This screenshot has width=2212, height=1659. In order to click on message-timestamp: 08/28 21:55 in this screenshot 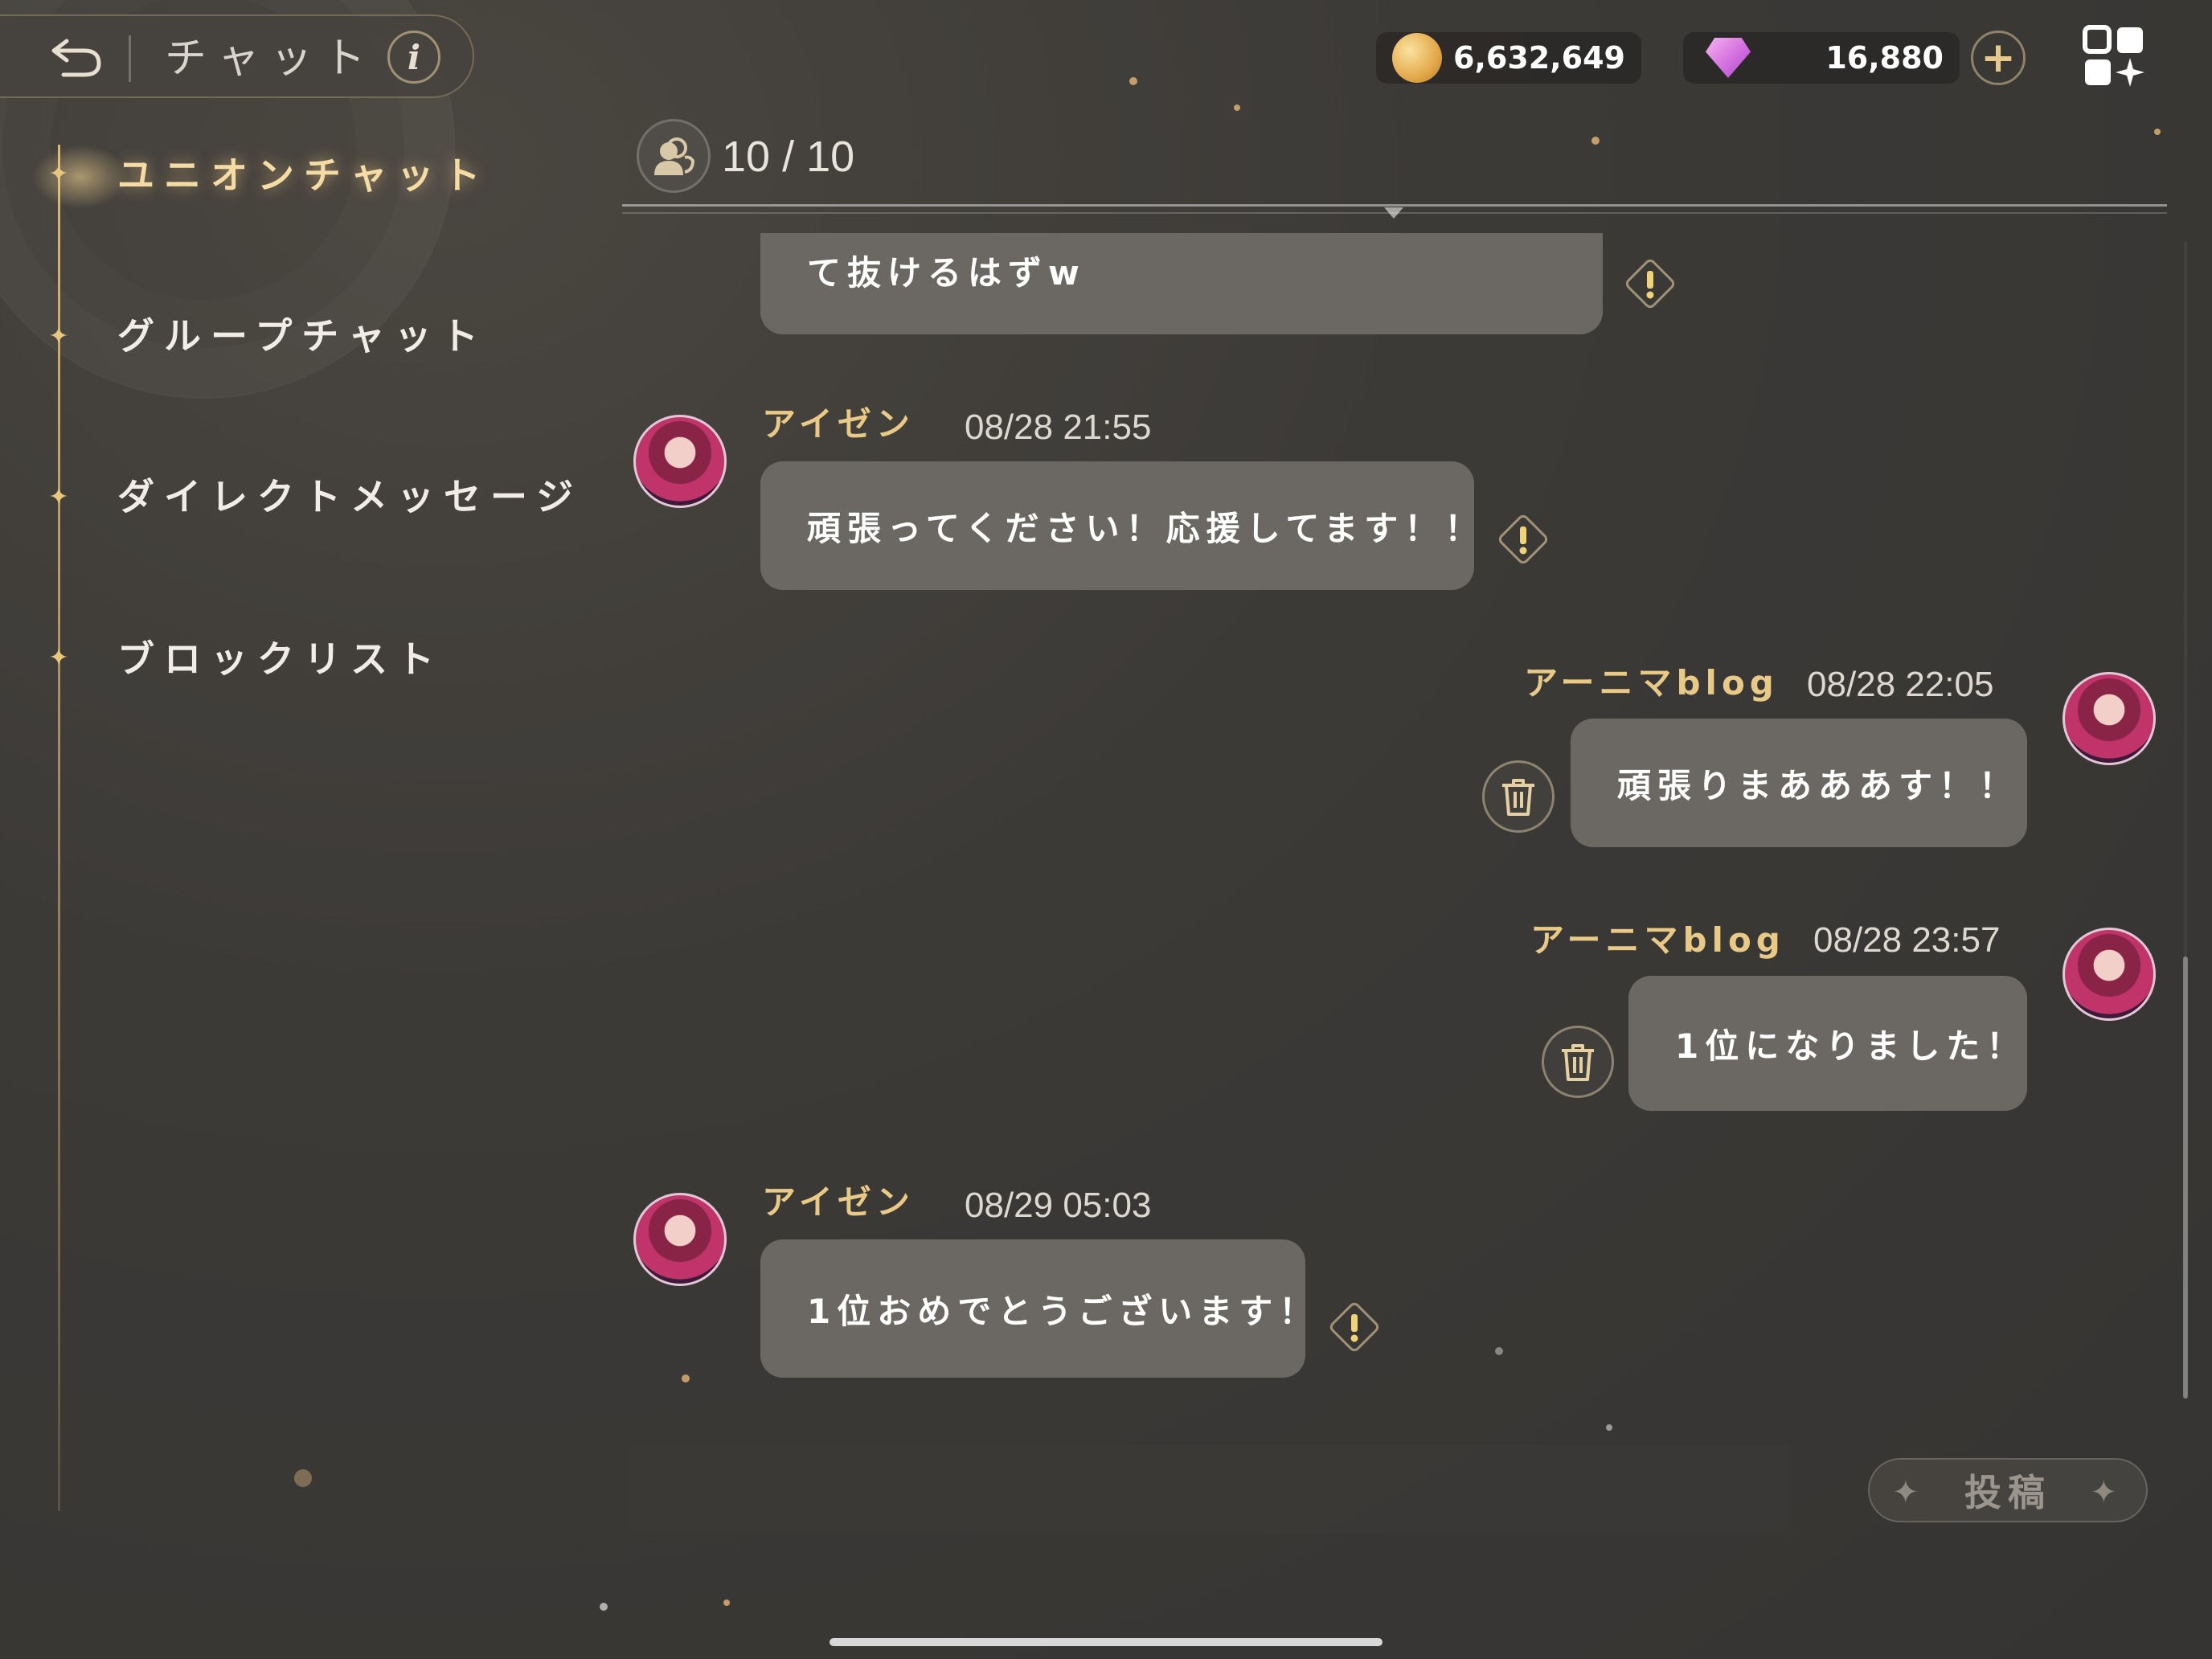, I will do `click(1058, 427)`.